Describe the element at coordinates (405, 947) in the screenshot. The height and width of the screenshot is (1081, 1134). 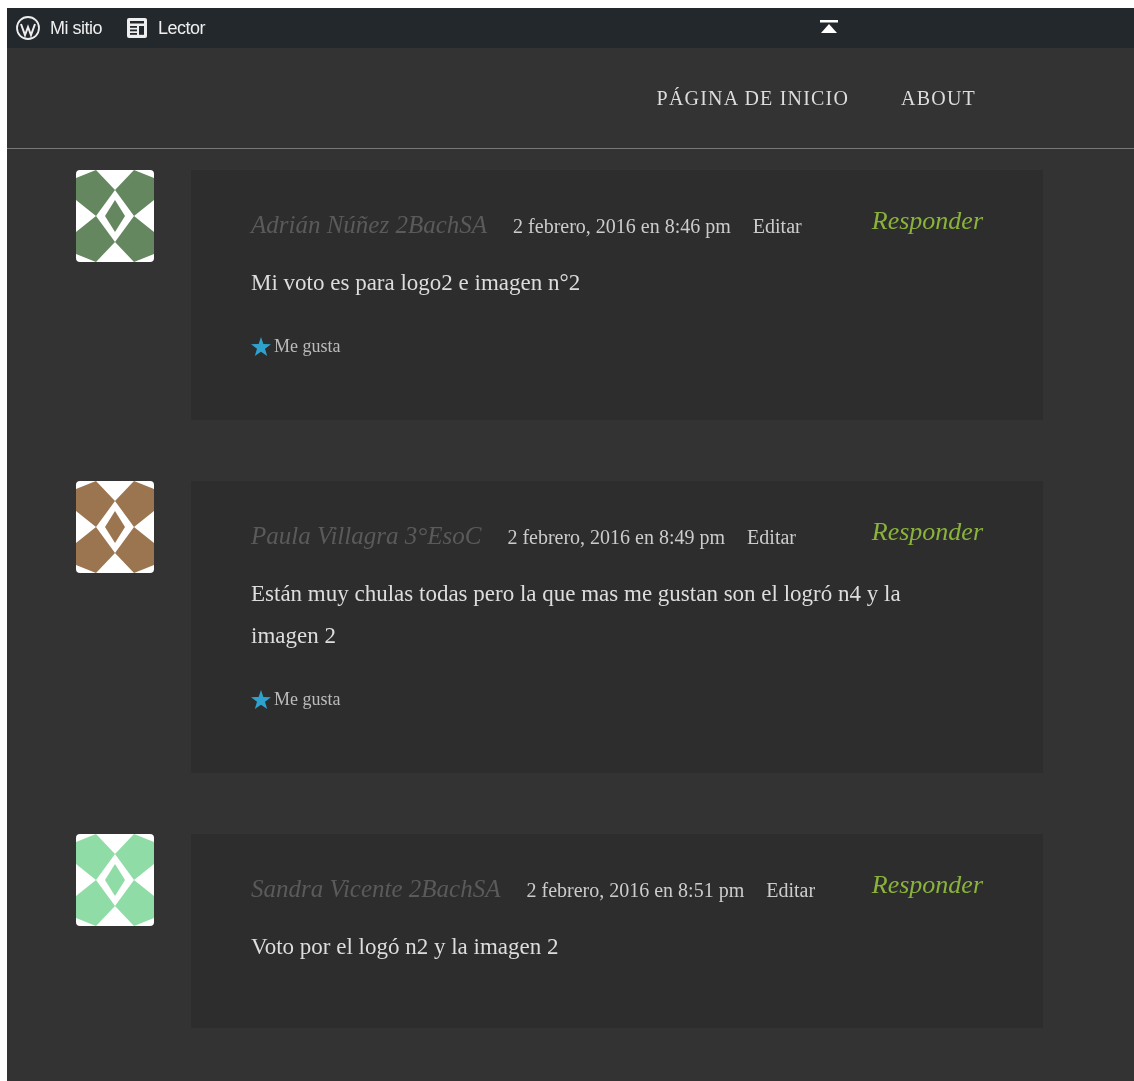
I see `comment-text: Voto por el logó n2 y la imagen 2` at that location.